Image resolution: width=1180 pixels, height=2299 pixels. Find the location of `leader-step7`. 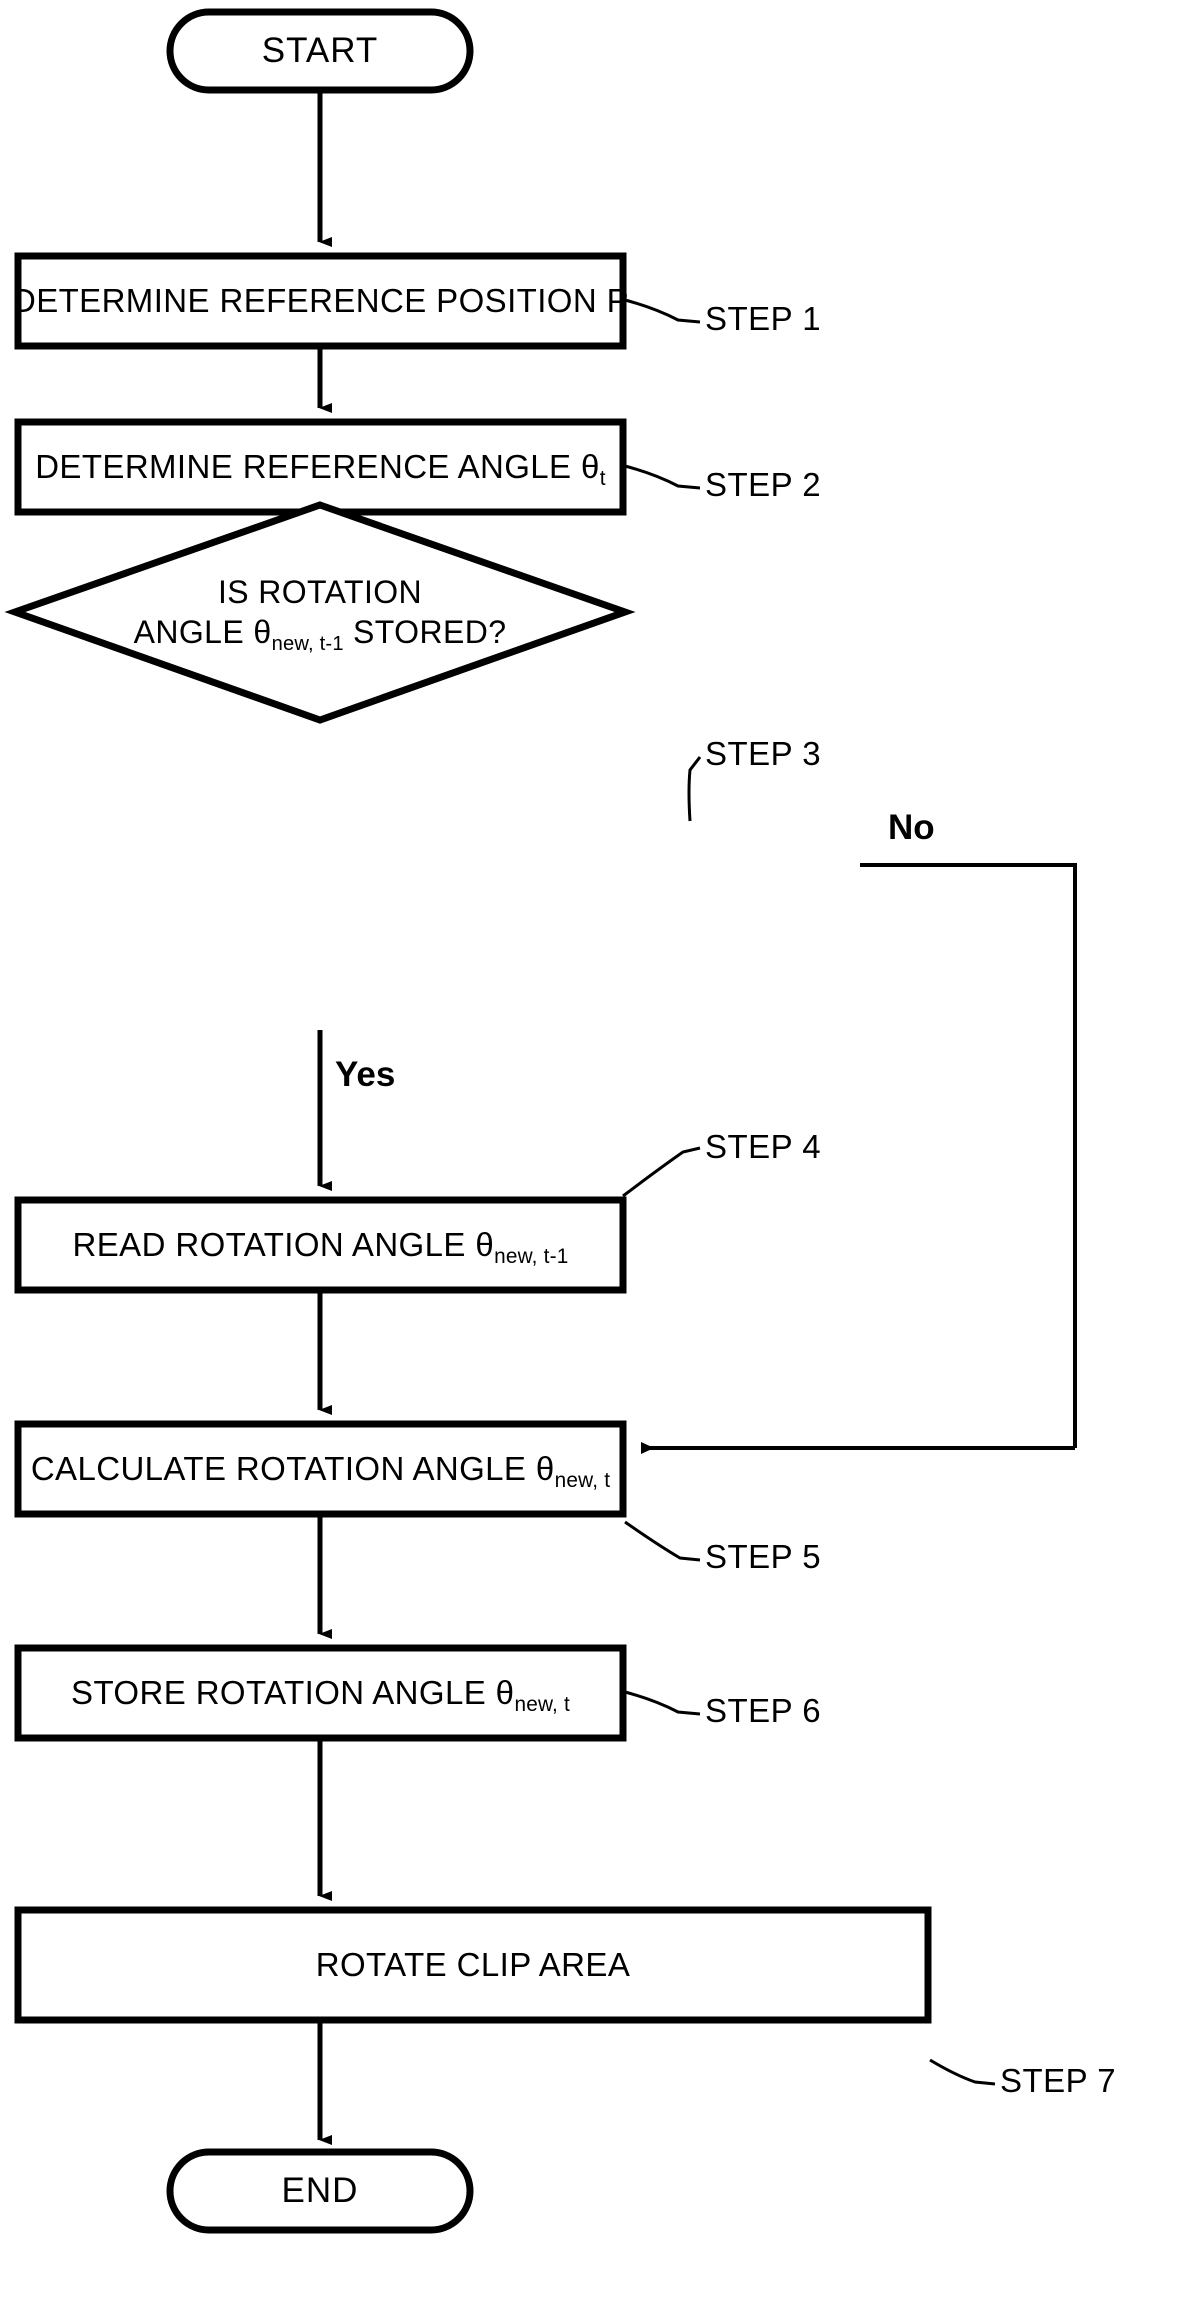

leader-step7 is located at coordinates (962, 2072).